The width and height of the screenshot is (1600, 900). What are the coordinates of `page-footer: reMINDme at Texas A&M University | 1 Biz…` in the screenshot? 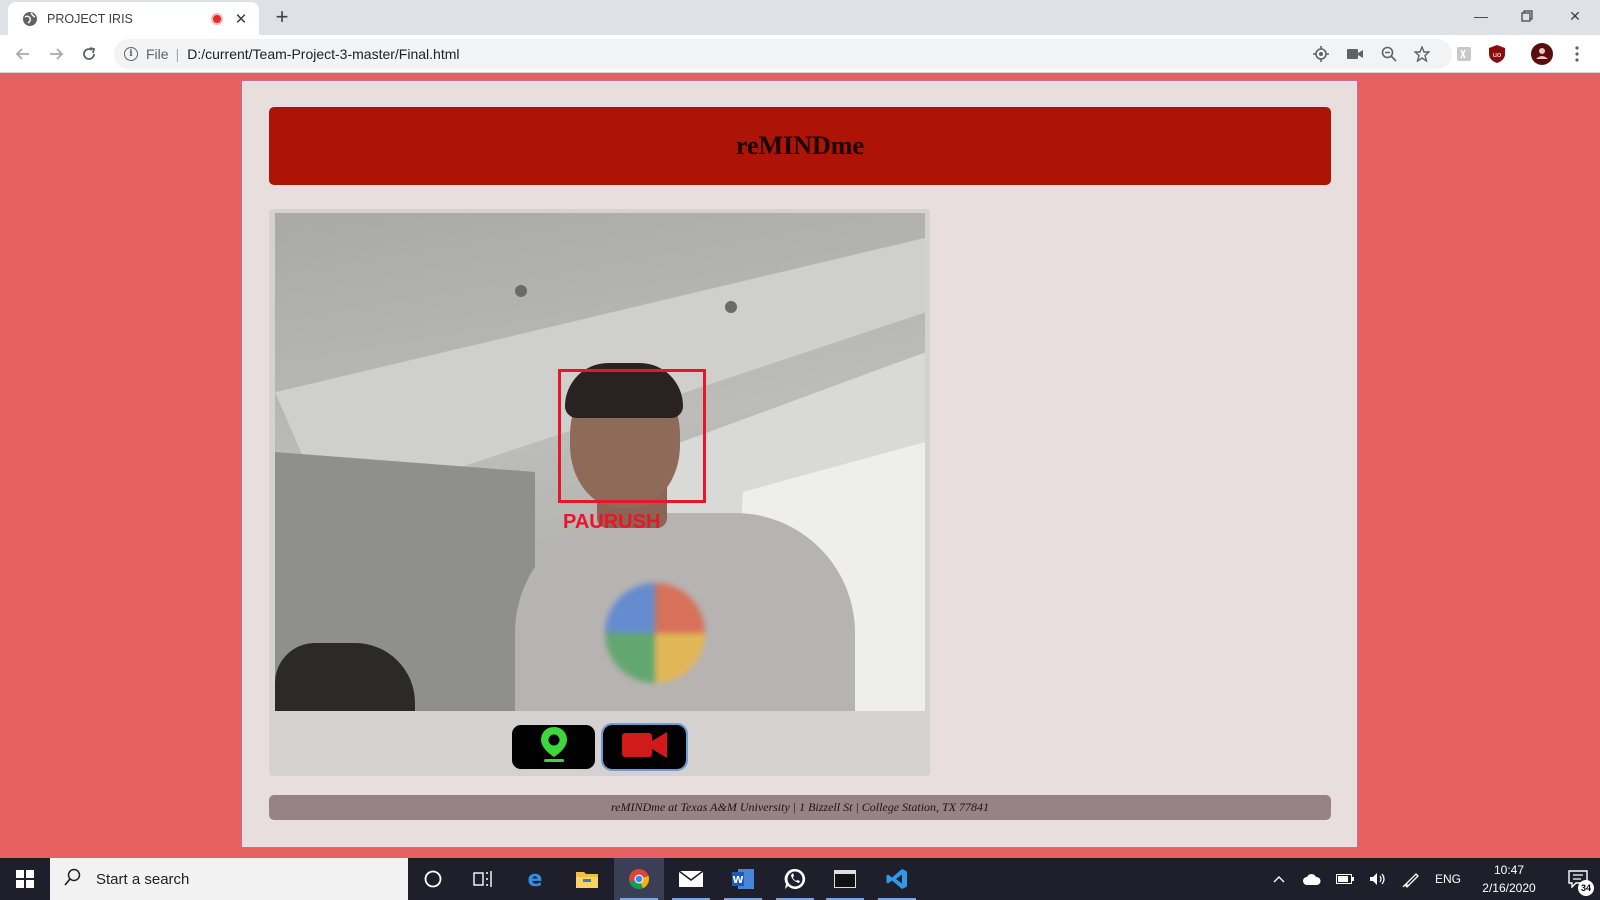 It's located at (800, 807).